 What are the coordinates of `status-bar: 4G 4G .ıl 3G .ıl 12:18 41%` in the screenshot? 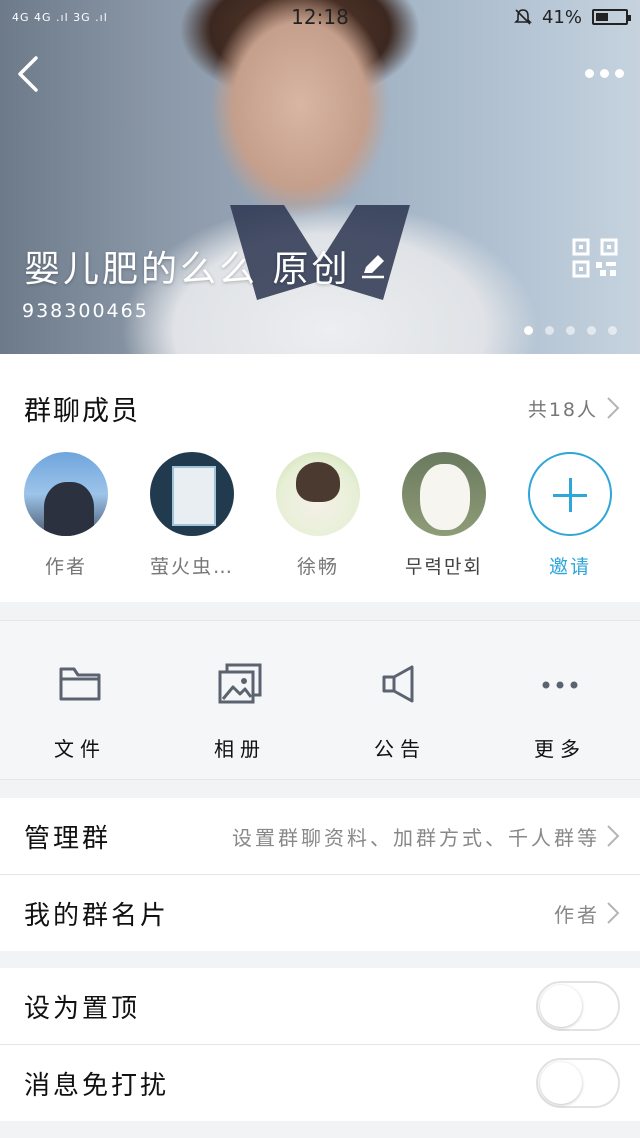 It's located at (320, 17).